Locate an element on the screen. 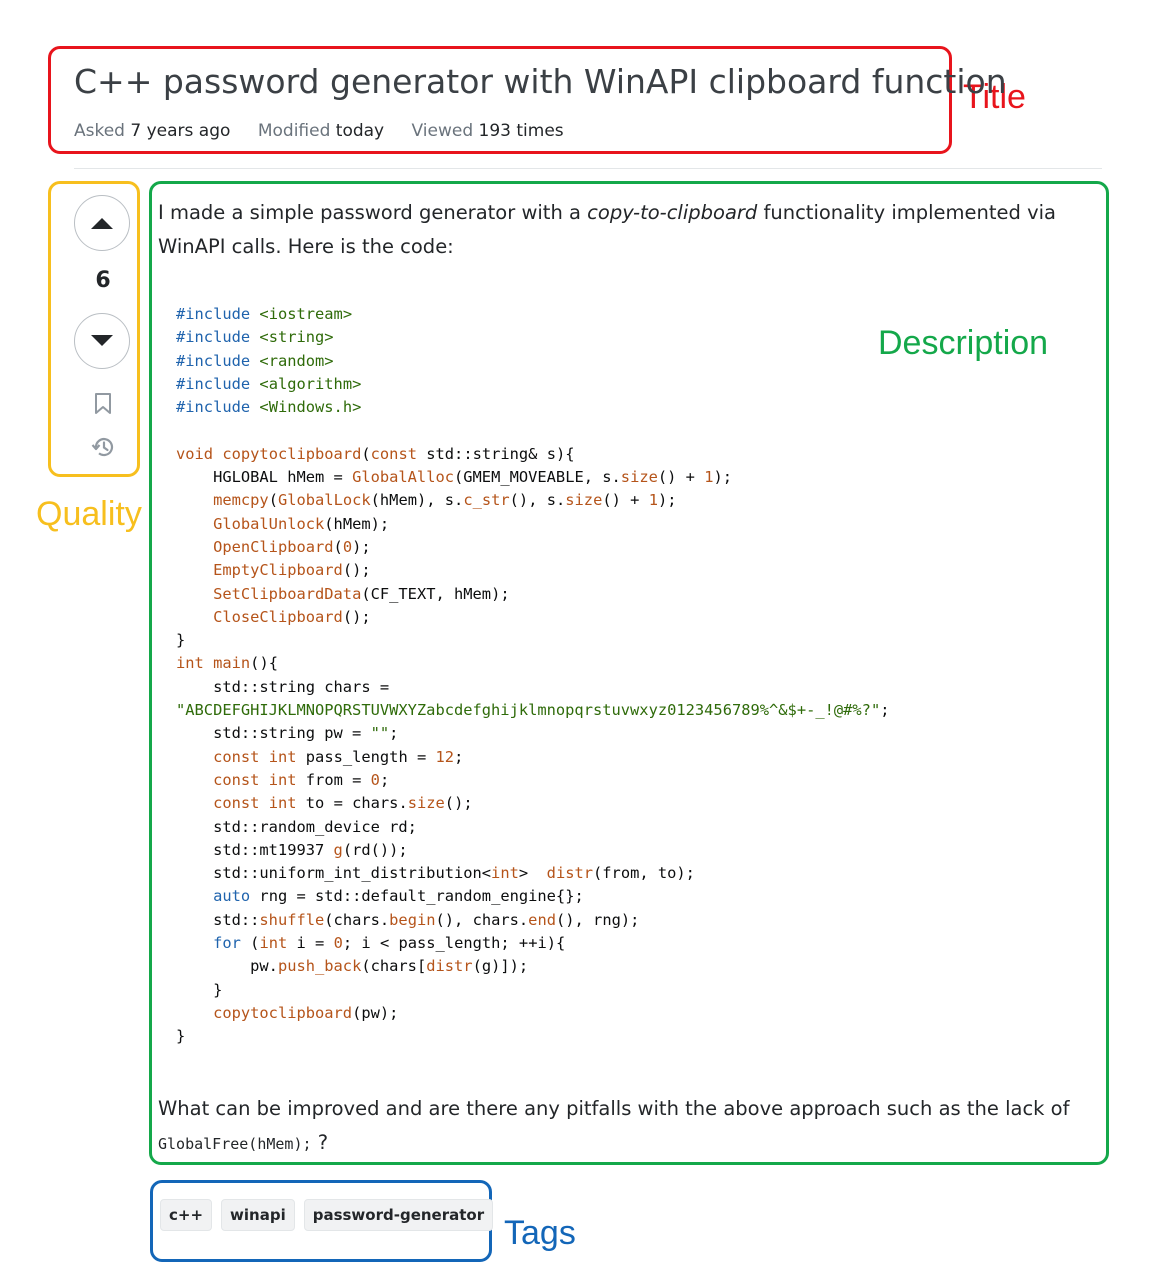 The image size is (1162, 1284). tags-annotation-label: Tags is located at coordinates (540, 1233).